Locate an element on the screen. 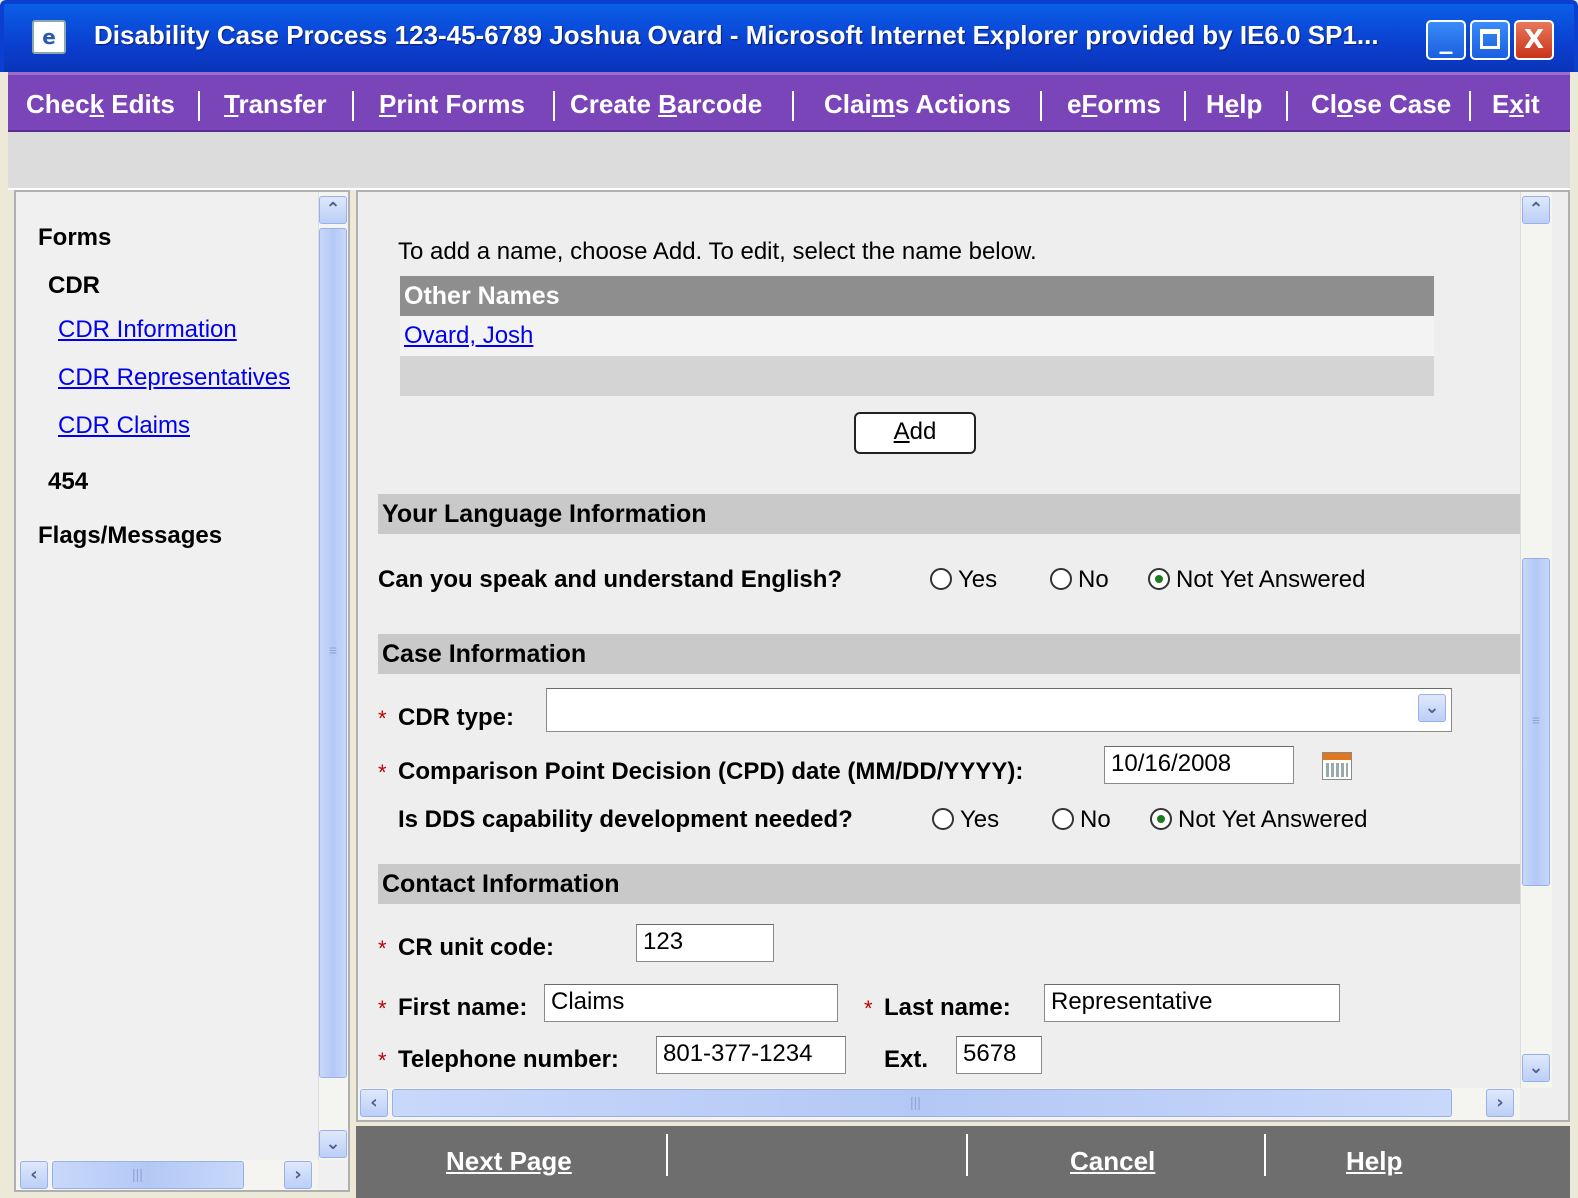  dds-not-yet-answered-label: Not Yet Answered is located at coordinates (1272, 820).